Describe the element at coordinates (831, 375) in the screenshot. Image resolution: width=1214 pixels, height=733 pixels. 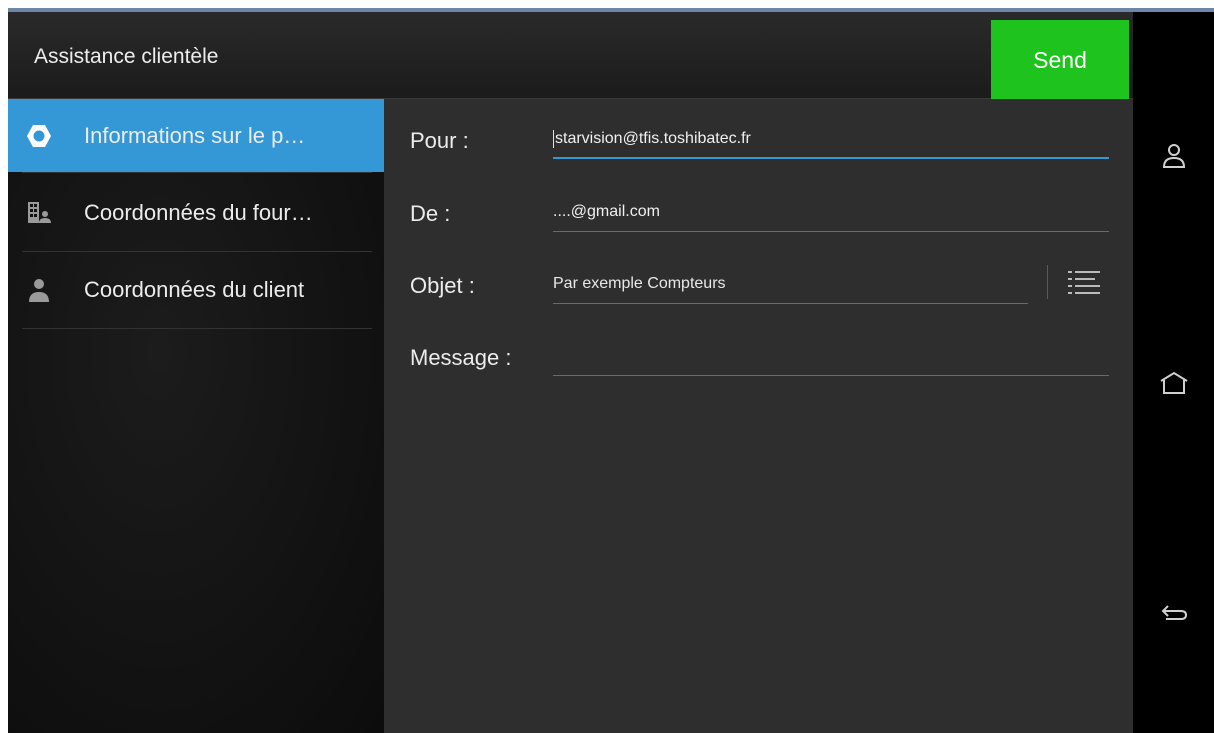
I see `message-field-underline` at that location.